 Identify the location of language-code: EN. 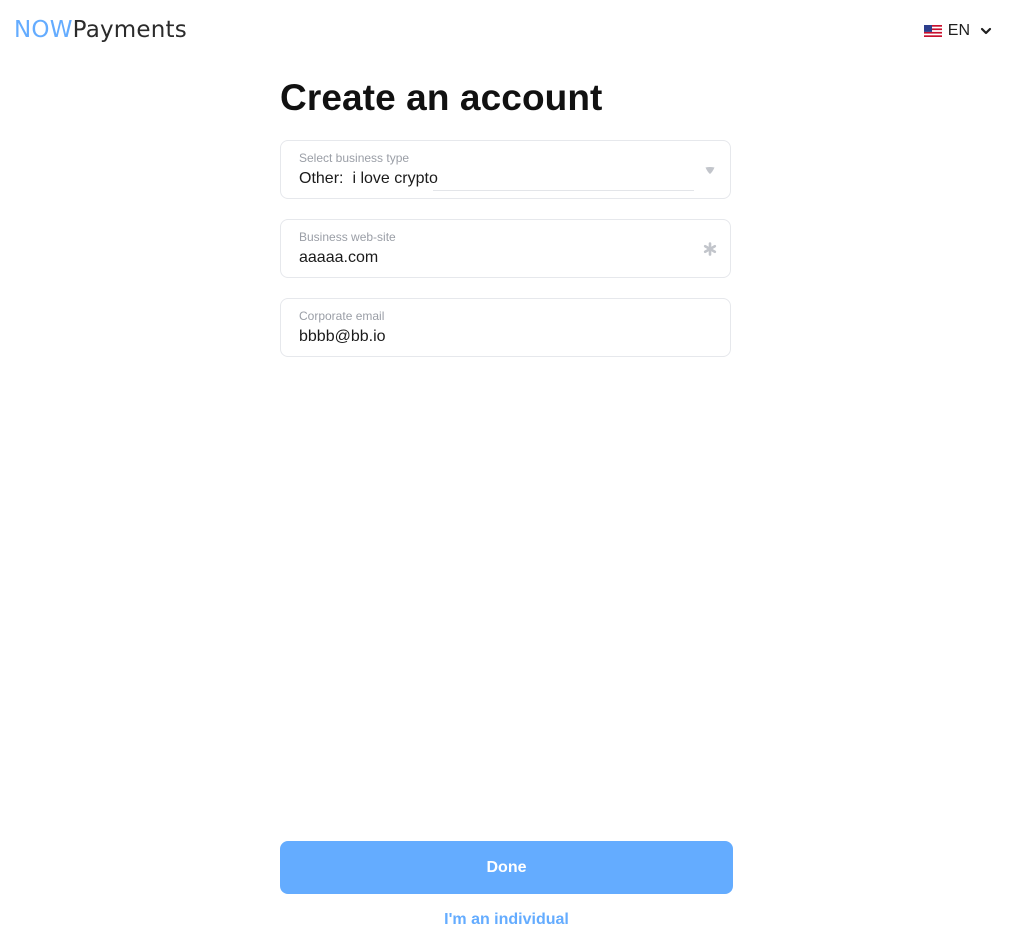
(958, 30).